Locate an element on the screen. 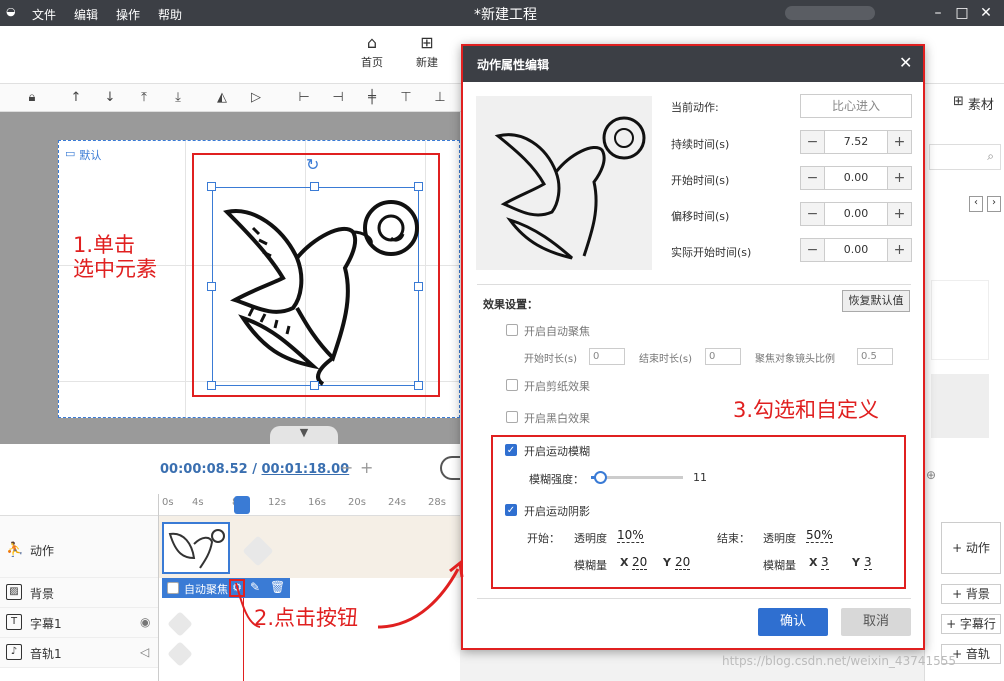 The width and height of the screenshot is (1004, 681). add-action-button: + 动作 is located at coordinates (971, 548).